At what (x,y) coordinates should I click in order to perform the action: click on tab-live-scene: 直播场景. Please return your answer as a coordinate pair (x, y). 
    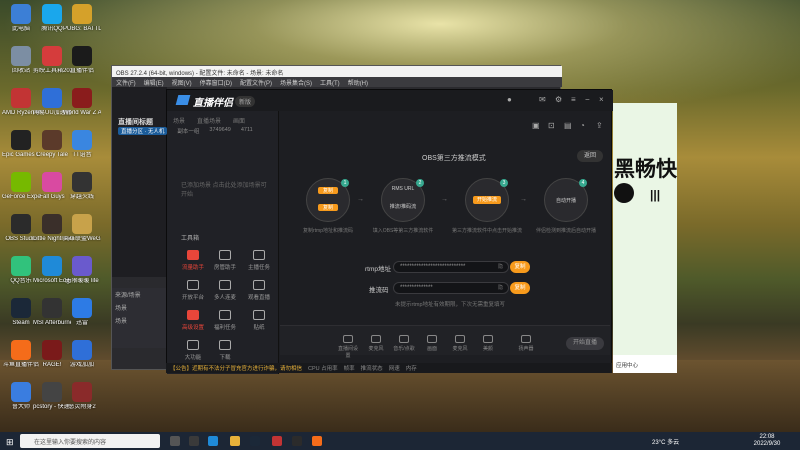
    Looking at the image, I should click on (209, 120).